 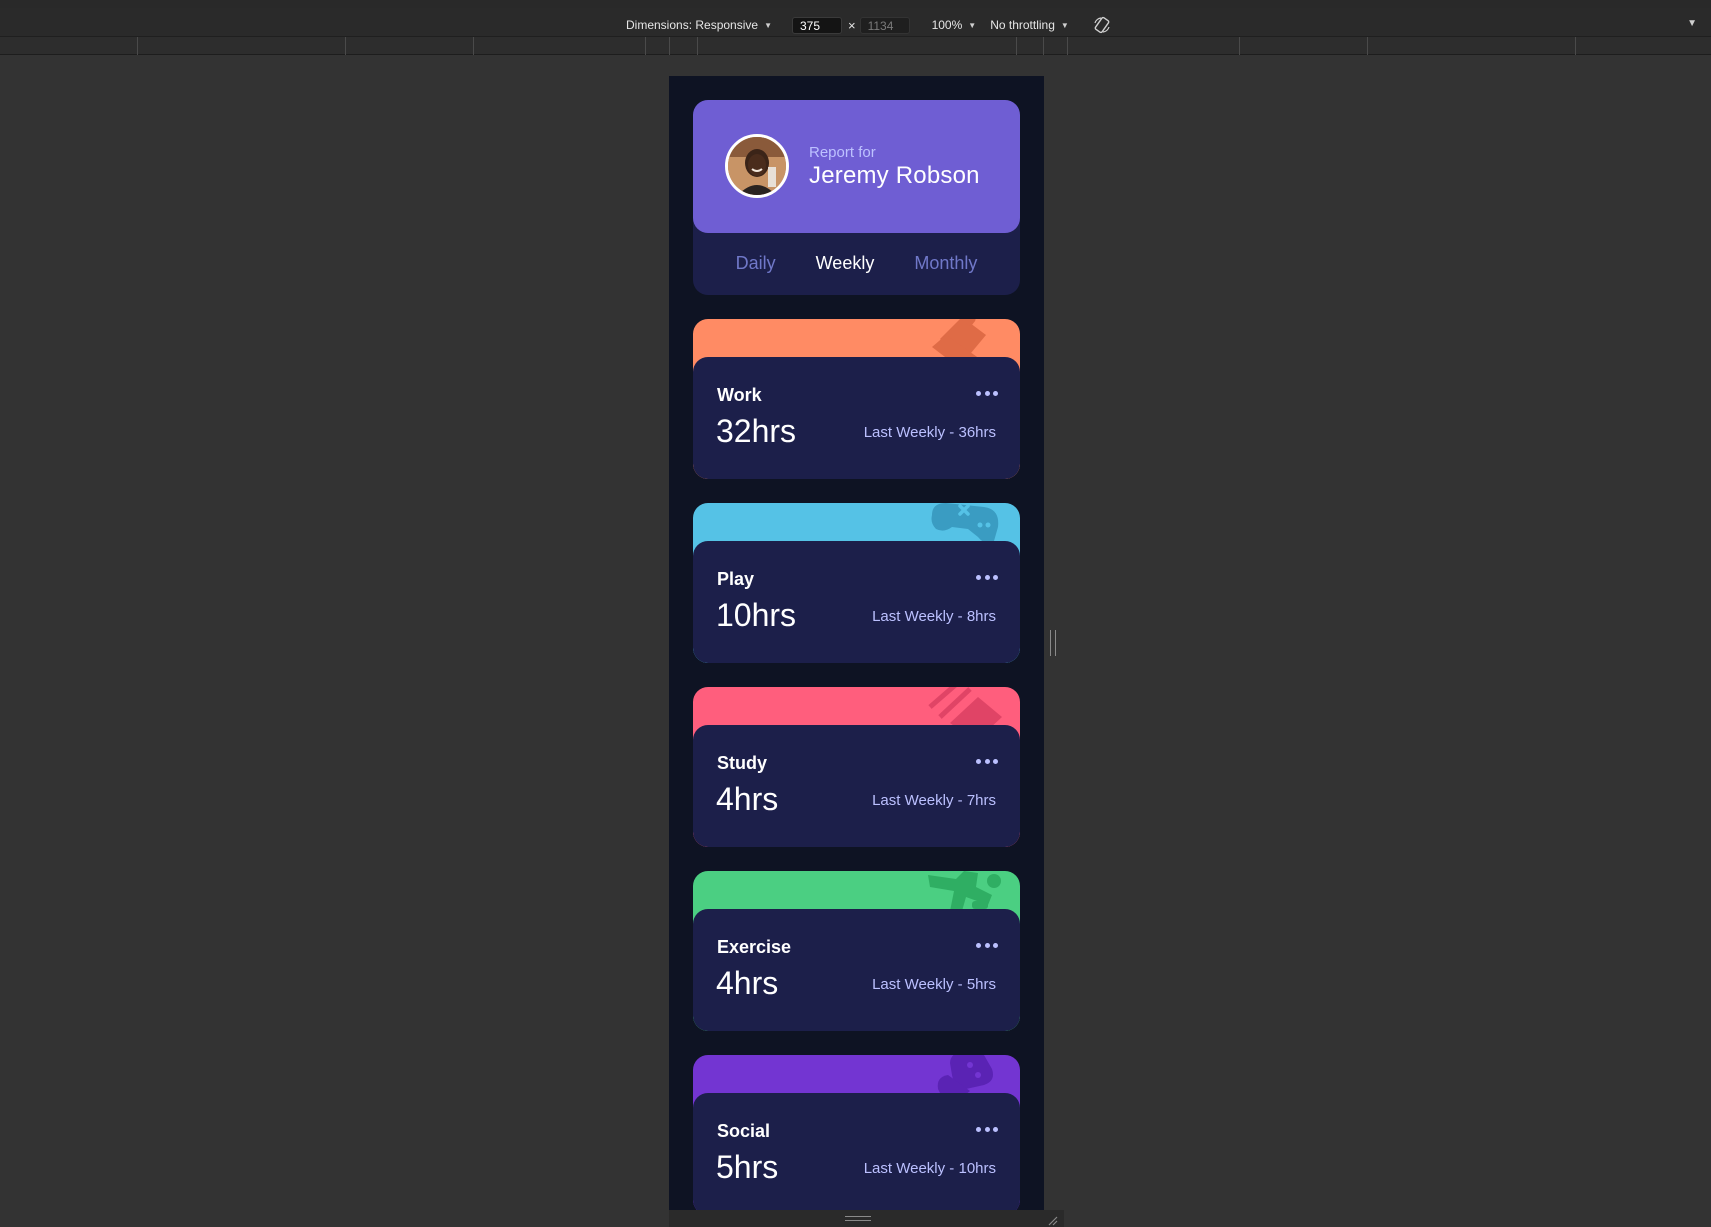 What do you see at coordinates (1053, 643) in the screenshot?
I see `resize-handle-right` at bounding box center [1053, 643].